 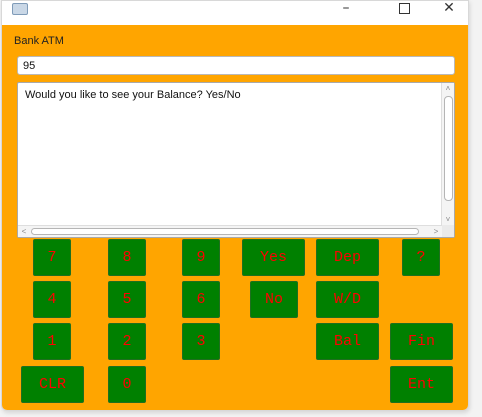 What do you see at coordinates (52, 341) in the screenshot?
I see `key-1-button: 1` at bounding box center [52, 341].